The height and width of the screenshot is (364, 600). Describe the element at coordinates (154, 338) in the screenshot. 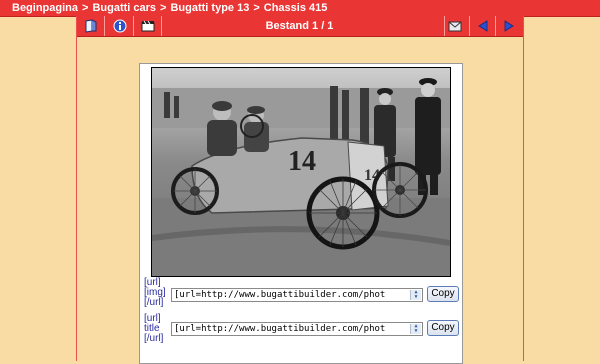

I see `title-code-label-line: [/url]` at that location.